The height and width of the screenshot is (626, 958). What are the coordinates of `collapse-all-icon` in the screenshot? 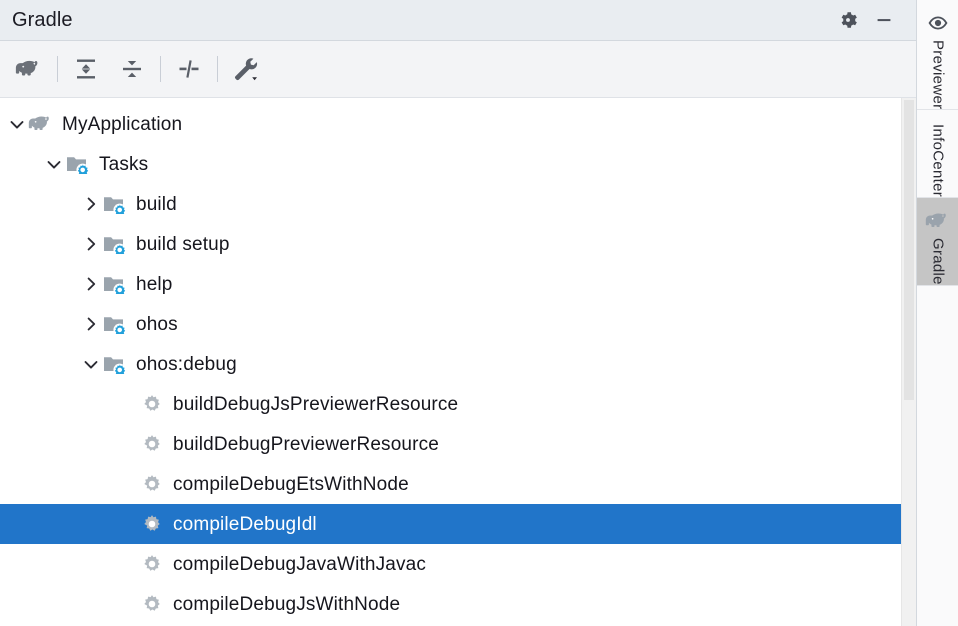 It's located at (132, 69).